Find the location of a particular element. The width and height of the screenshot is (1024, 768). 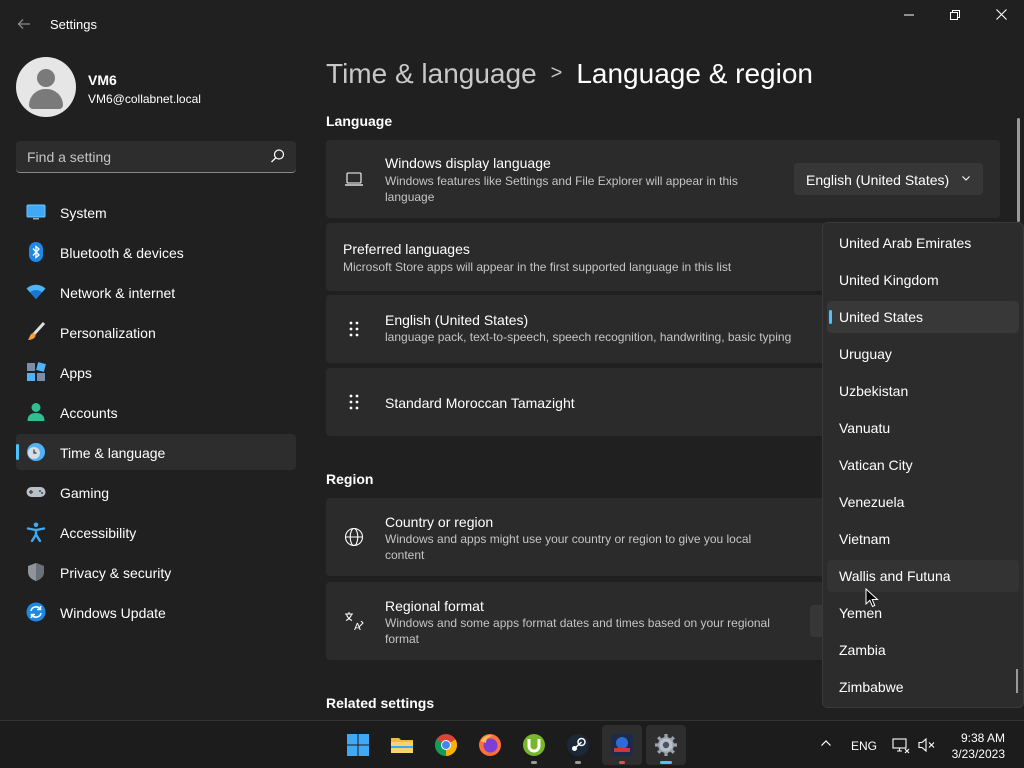

display-language-desc-2: language is located at coordinates (410, 197).